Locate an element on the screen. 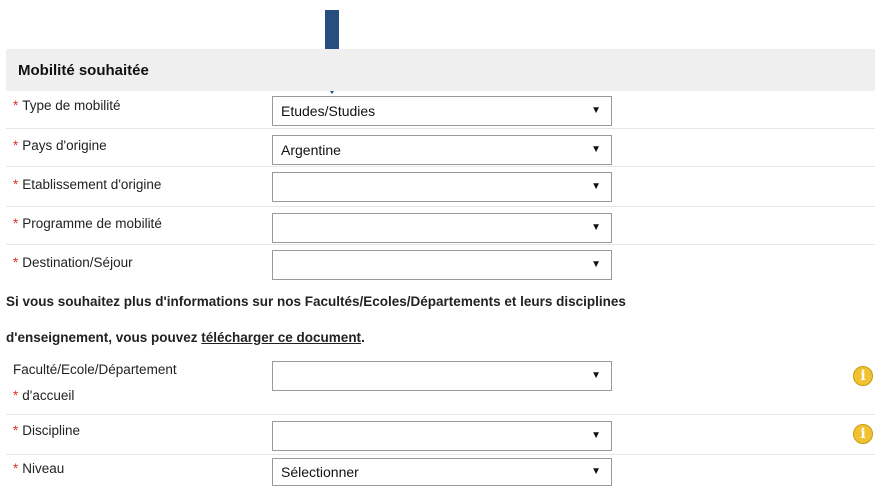  section-title: Mobilité souhaitée is located at coordinates (440, 70).